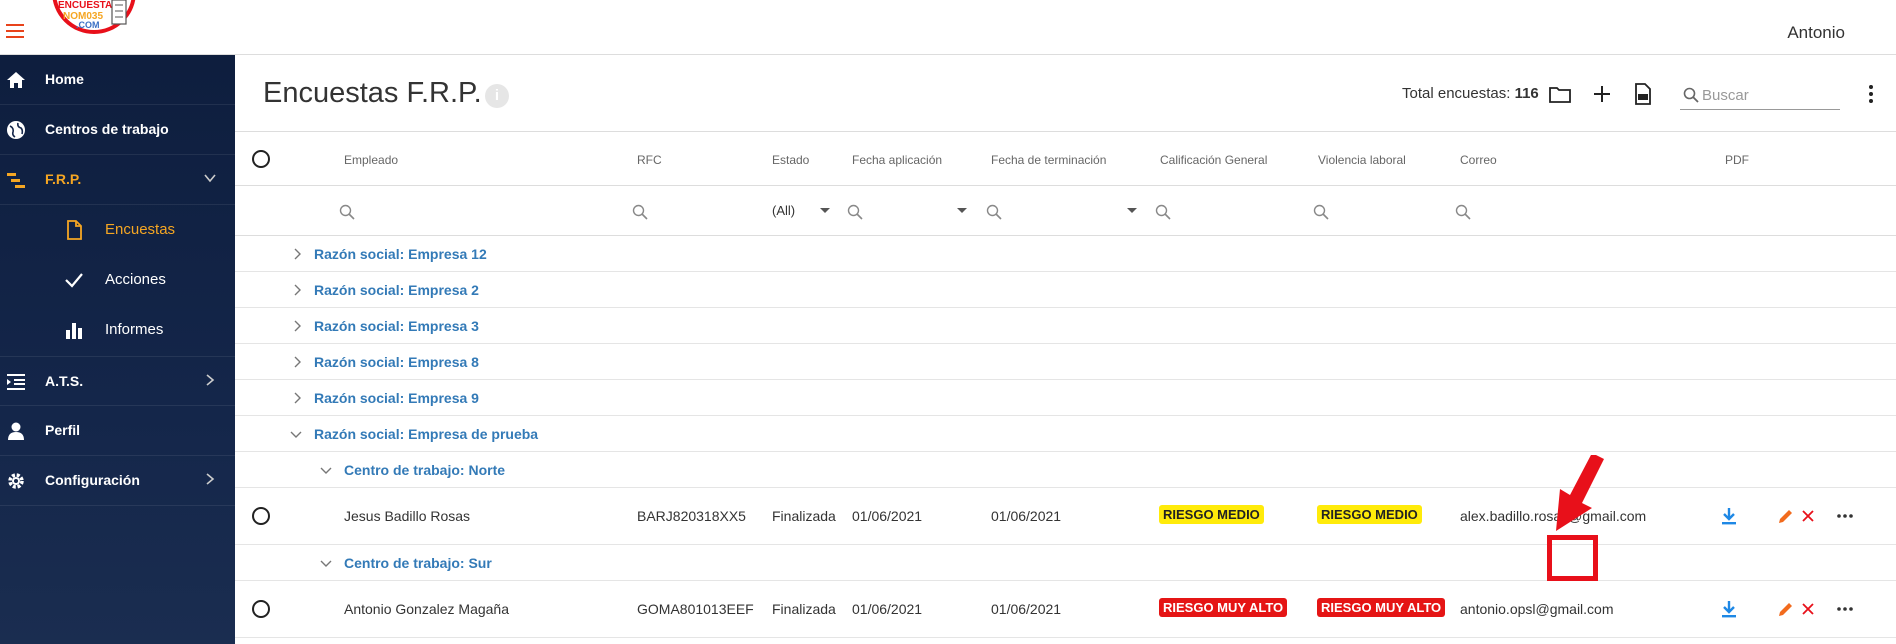  What do you see at coordinates (140, 229) in the screenshot?
I see `sidebar-subitem-label: Encuestas` at bounding box center [140, 229].